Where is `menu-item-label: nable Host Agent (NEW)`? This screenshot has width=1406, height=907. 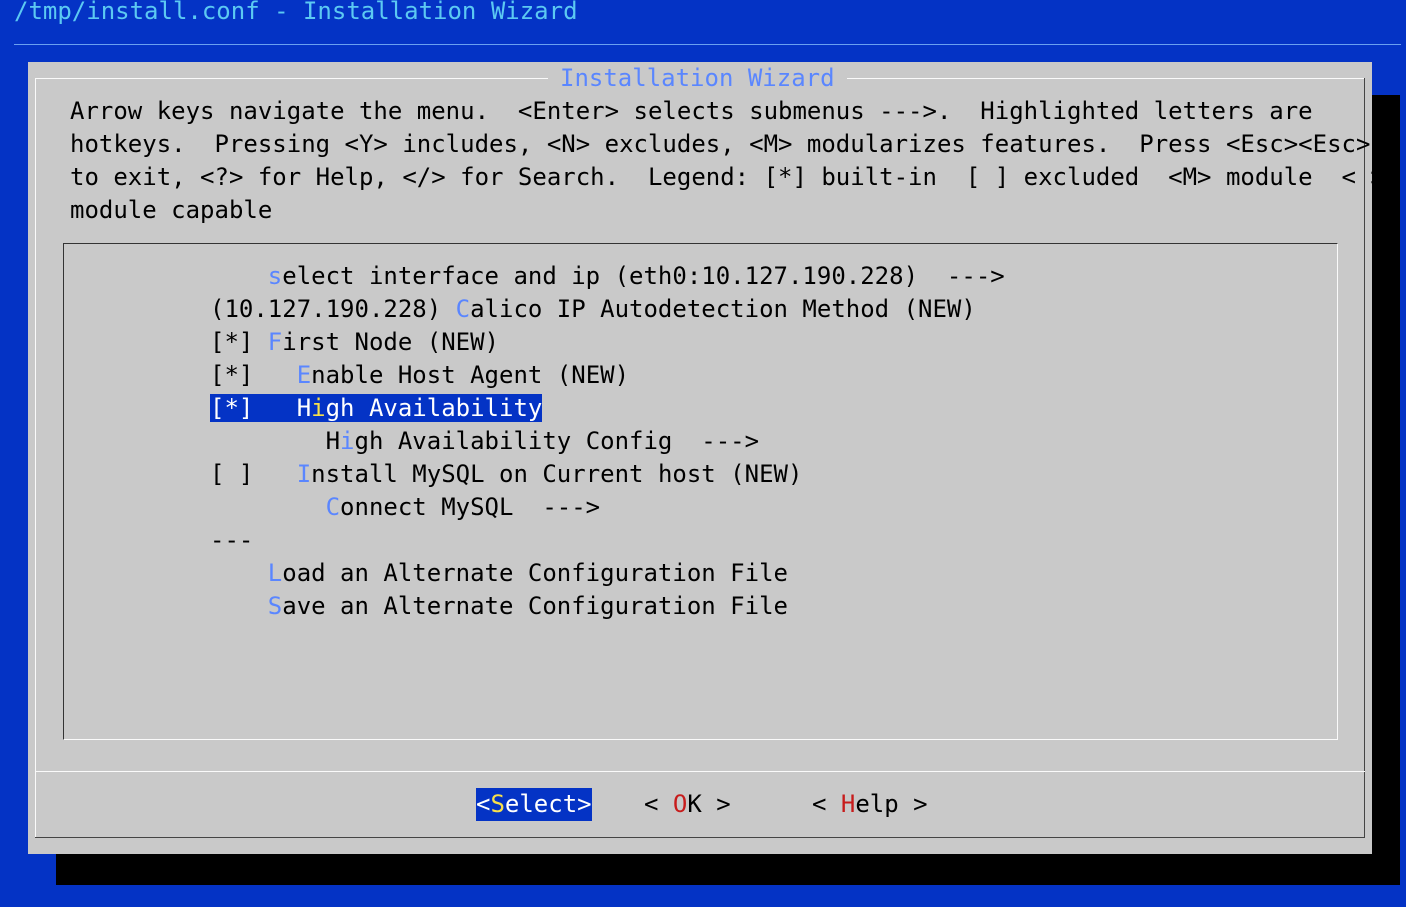
menu-item-label: nable Host Agent (NEW) is located at coordinates (470, 375).